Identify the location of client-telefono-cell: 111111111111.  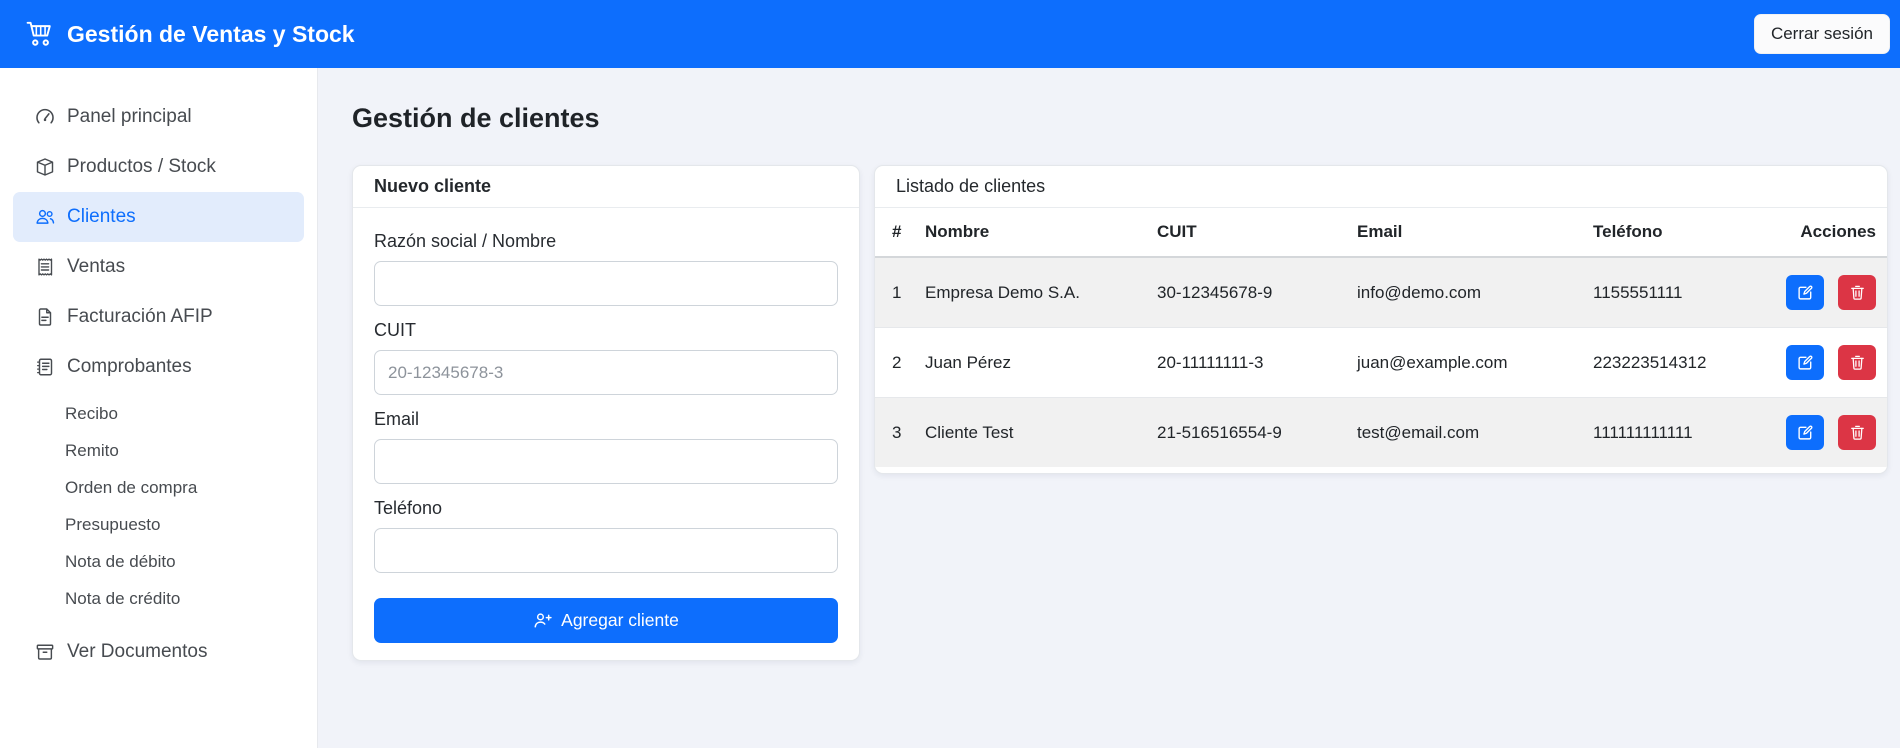
(1670, 432).